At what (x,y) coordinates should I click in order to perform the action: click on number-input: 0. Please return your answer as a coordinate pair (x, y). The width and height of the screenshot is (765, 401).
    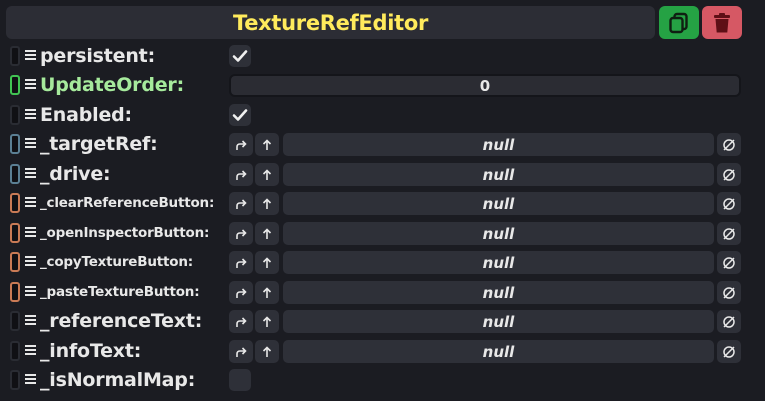
    Looking at the image, I should click on (485, 85).